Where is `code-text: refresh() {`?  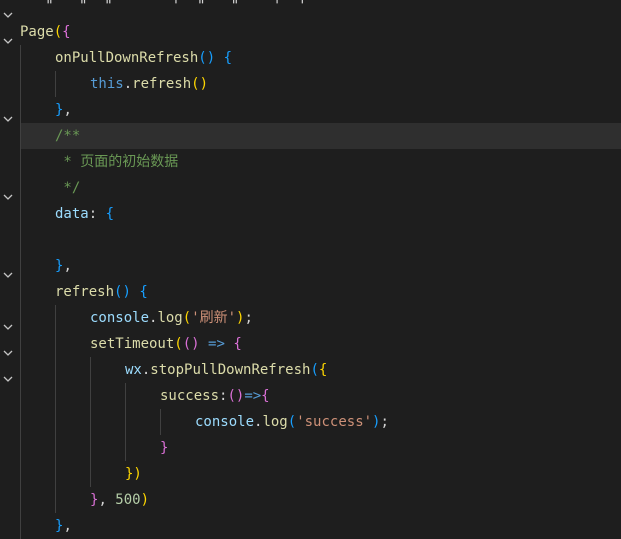 code-text: refresh() { is located at coordinates (101, 292).